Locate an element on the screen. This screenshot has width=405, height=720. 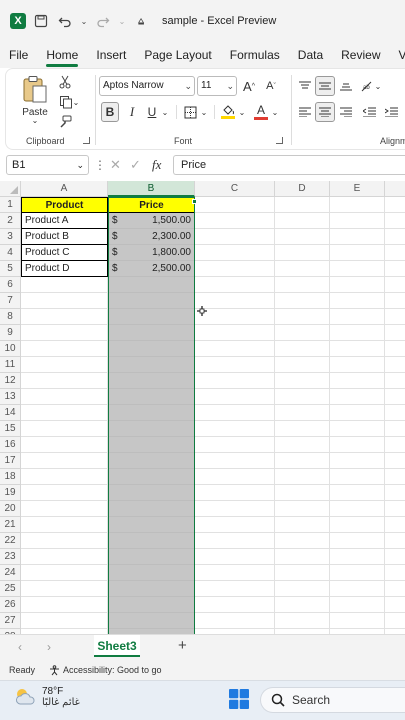
cell-a6 is located at coordinates (64, 285).